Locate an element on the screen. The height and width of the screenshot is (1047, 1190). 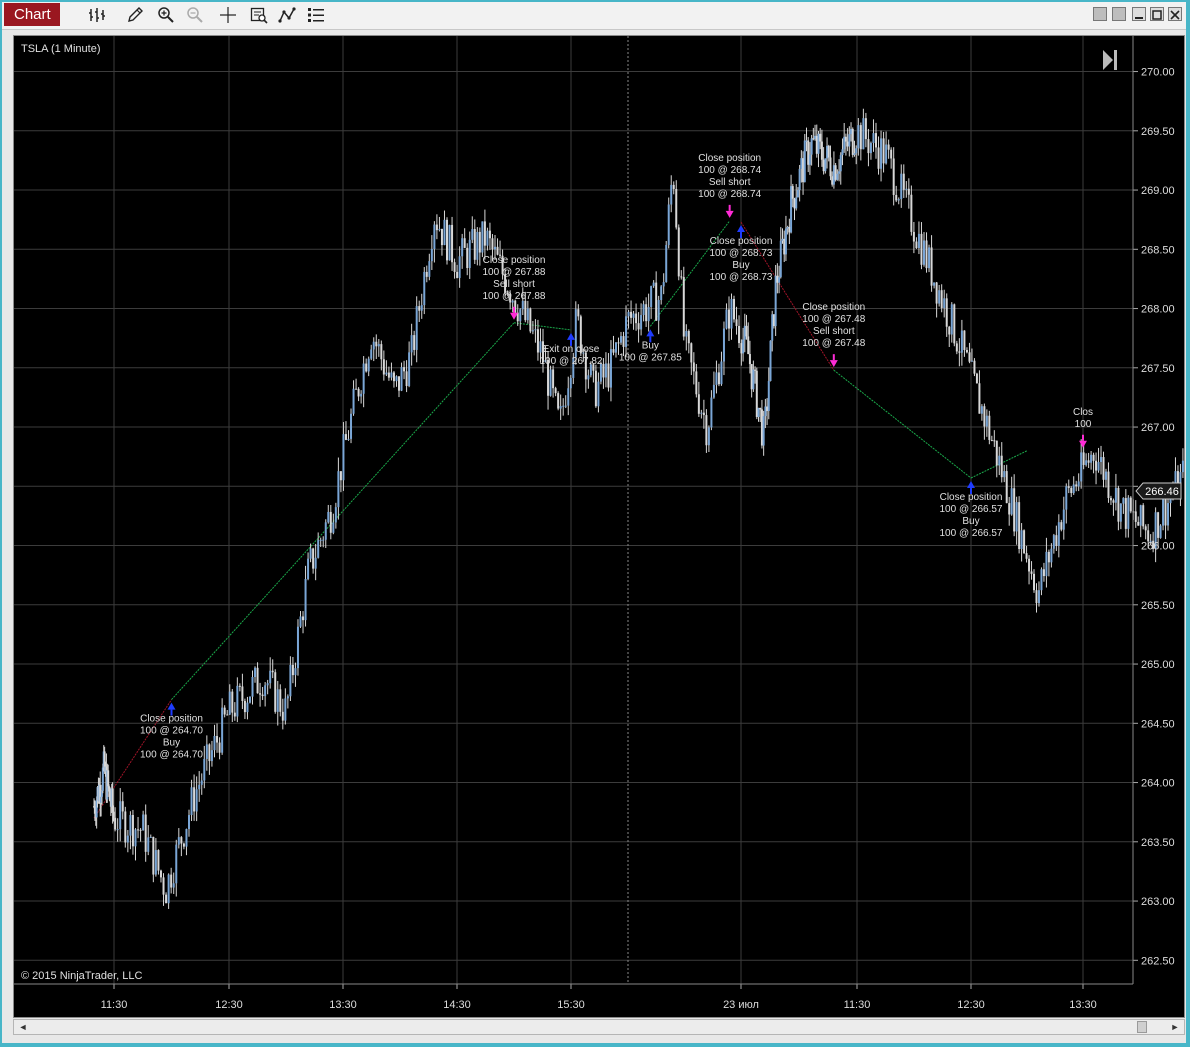
minimize-icon is located at coordinates (1139, 14).